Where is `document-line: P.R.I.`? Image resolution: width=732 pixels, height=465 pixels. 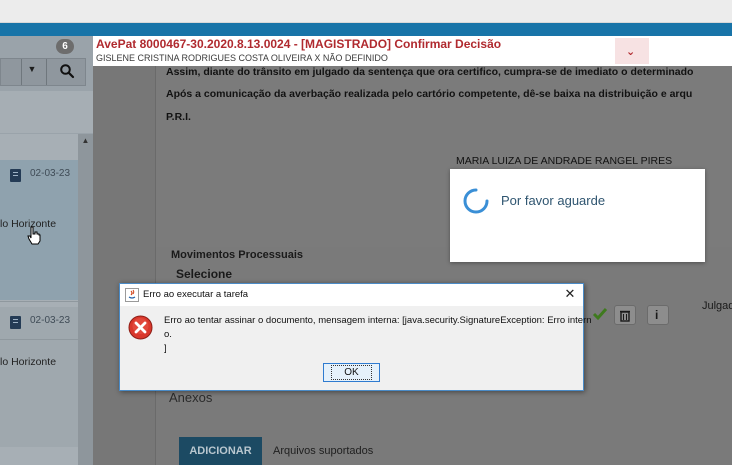
document-line: P.R.I. is located at coordinates (178, 117).